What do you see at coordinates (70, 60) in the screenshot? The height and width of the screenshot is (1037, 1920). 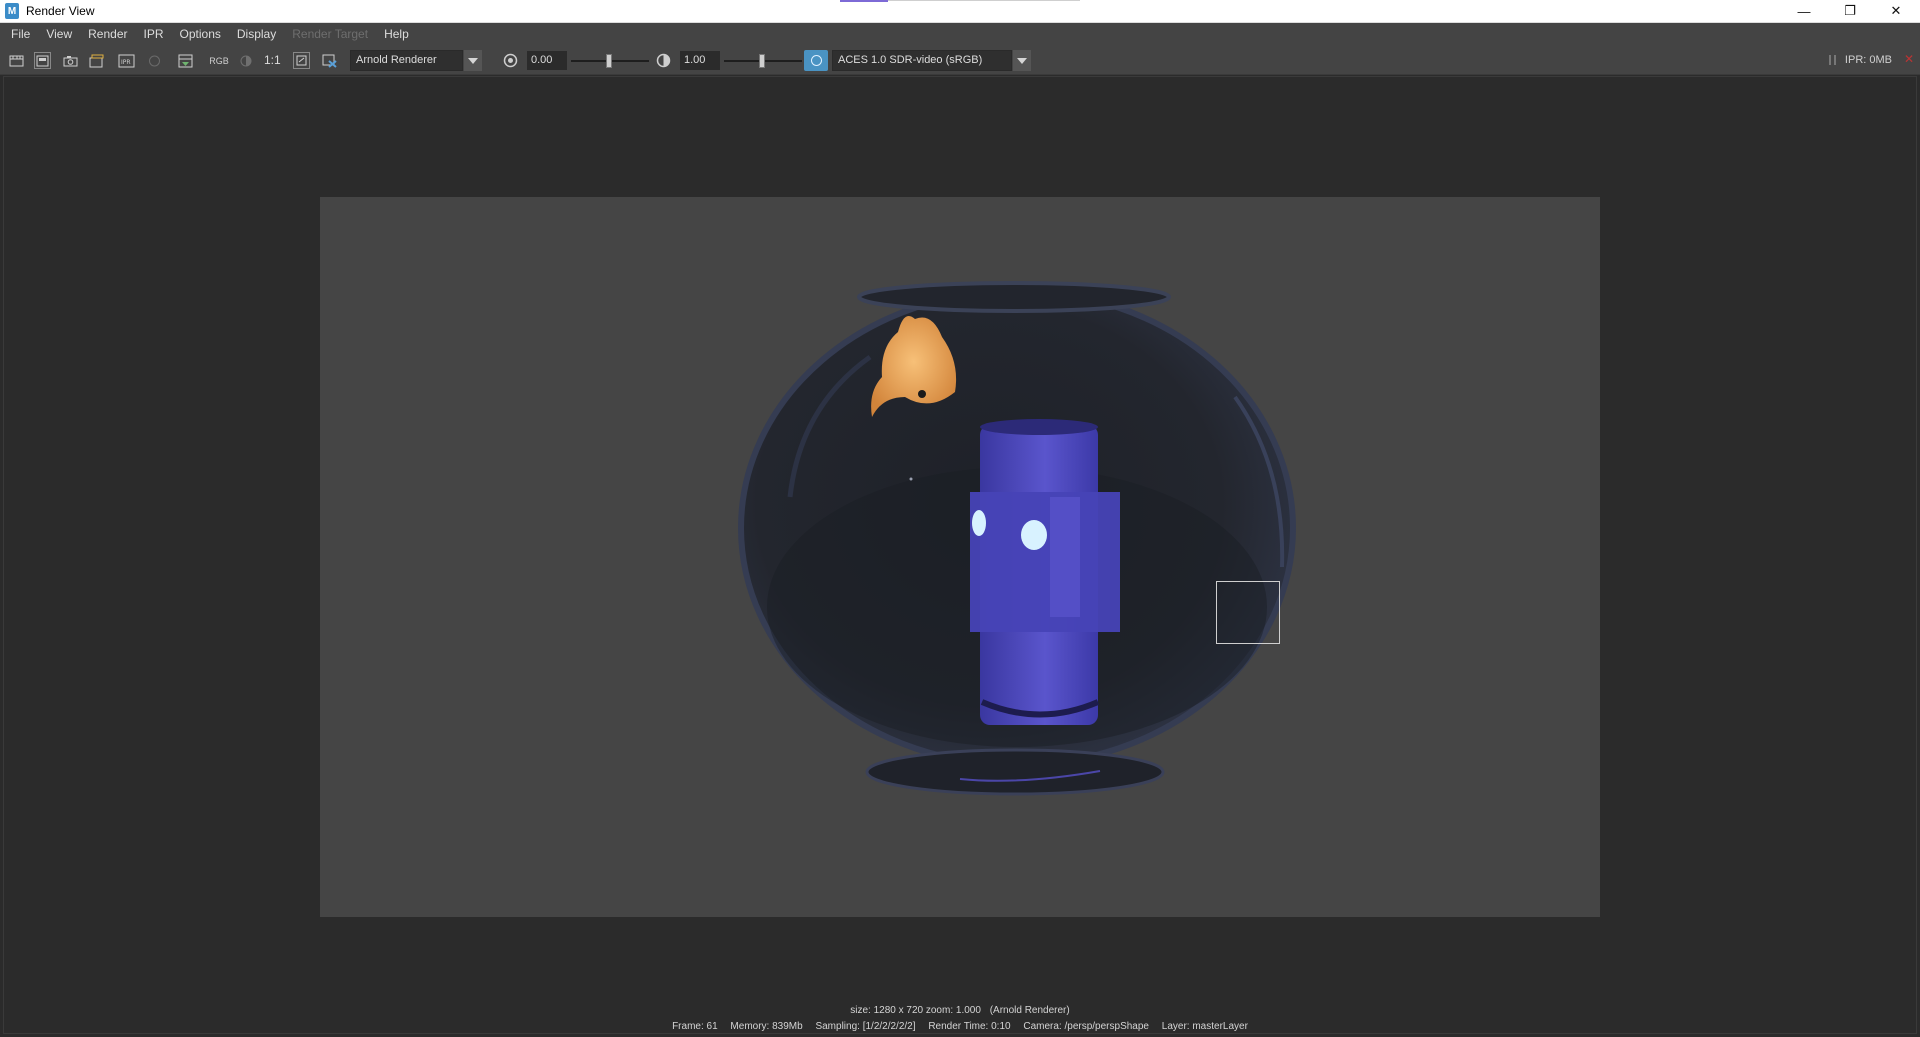 I see `snapshot-icon` at bounding box center [70, 60].